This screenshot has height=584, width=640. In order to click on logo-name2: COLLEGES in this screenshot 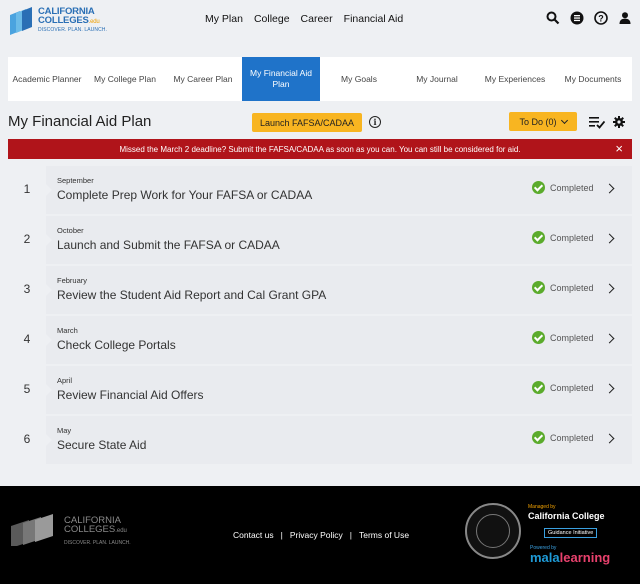, I will do `click(63, 20)`.